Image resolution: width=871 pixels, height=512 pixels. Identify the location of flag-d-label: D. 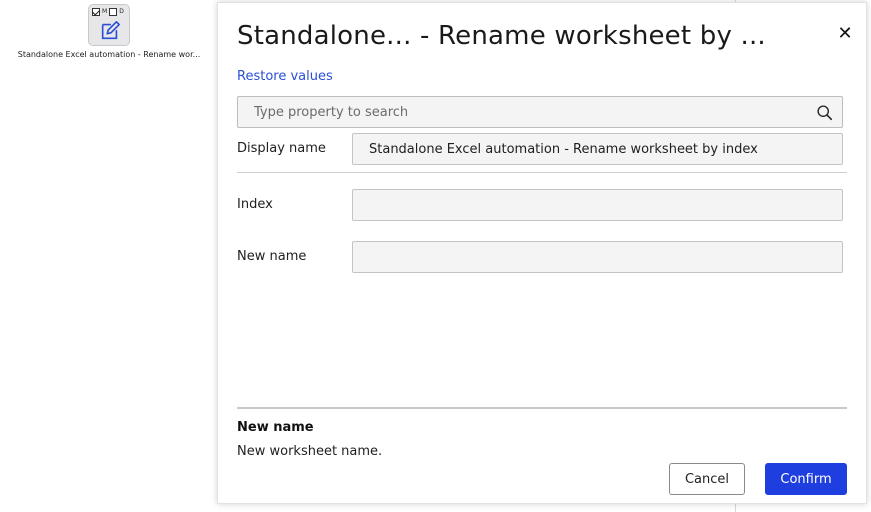
(121, 11).